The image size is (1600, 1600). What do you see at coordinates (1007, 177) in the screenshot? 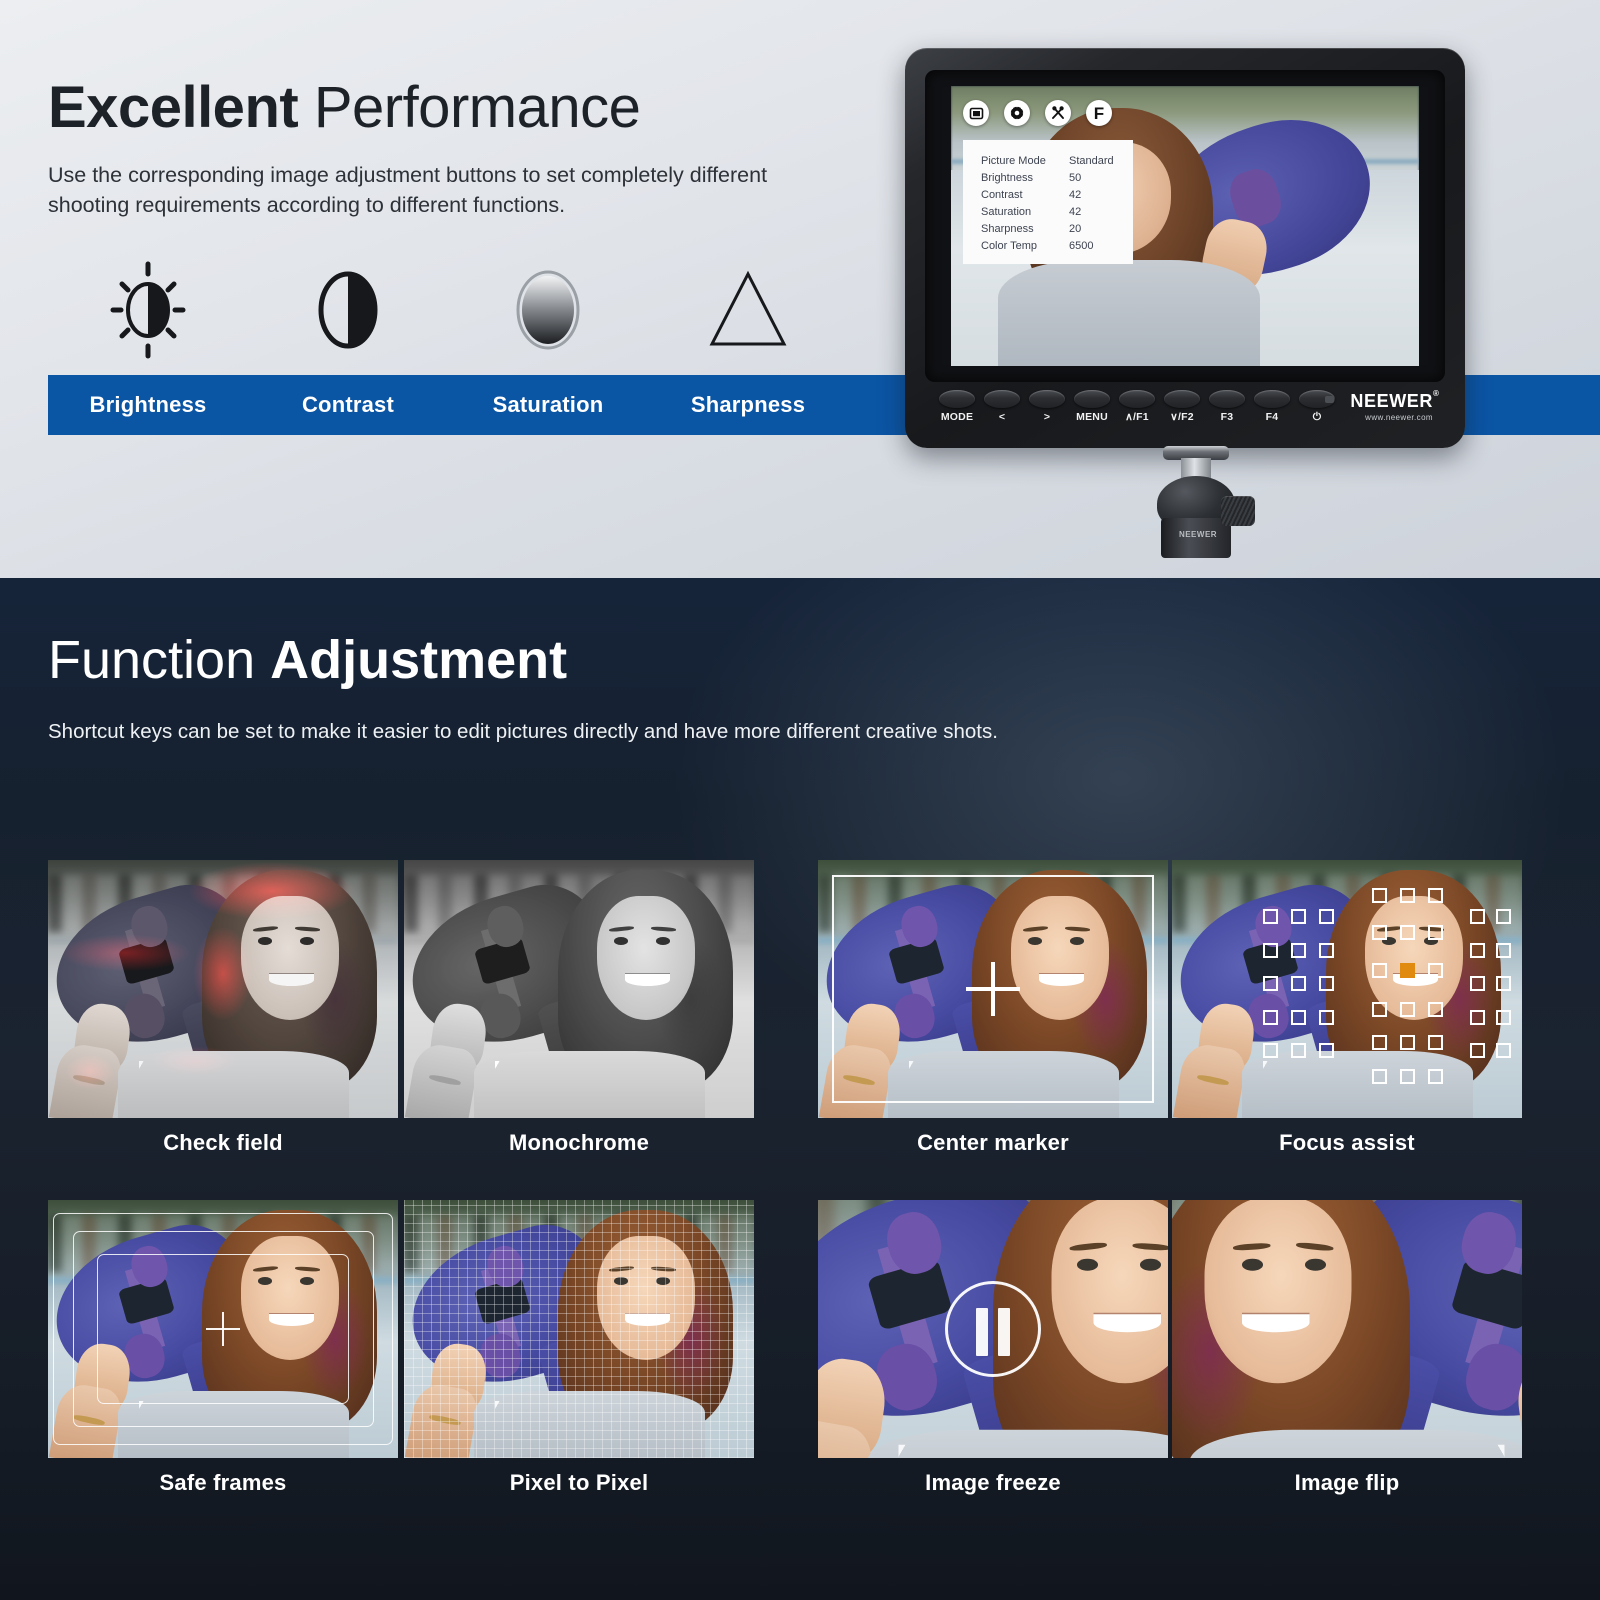
I see `osd-key: Brightness` at bounding box center [1007, 177].